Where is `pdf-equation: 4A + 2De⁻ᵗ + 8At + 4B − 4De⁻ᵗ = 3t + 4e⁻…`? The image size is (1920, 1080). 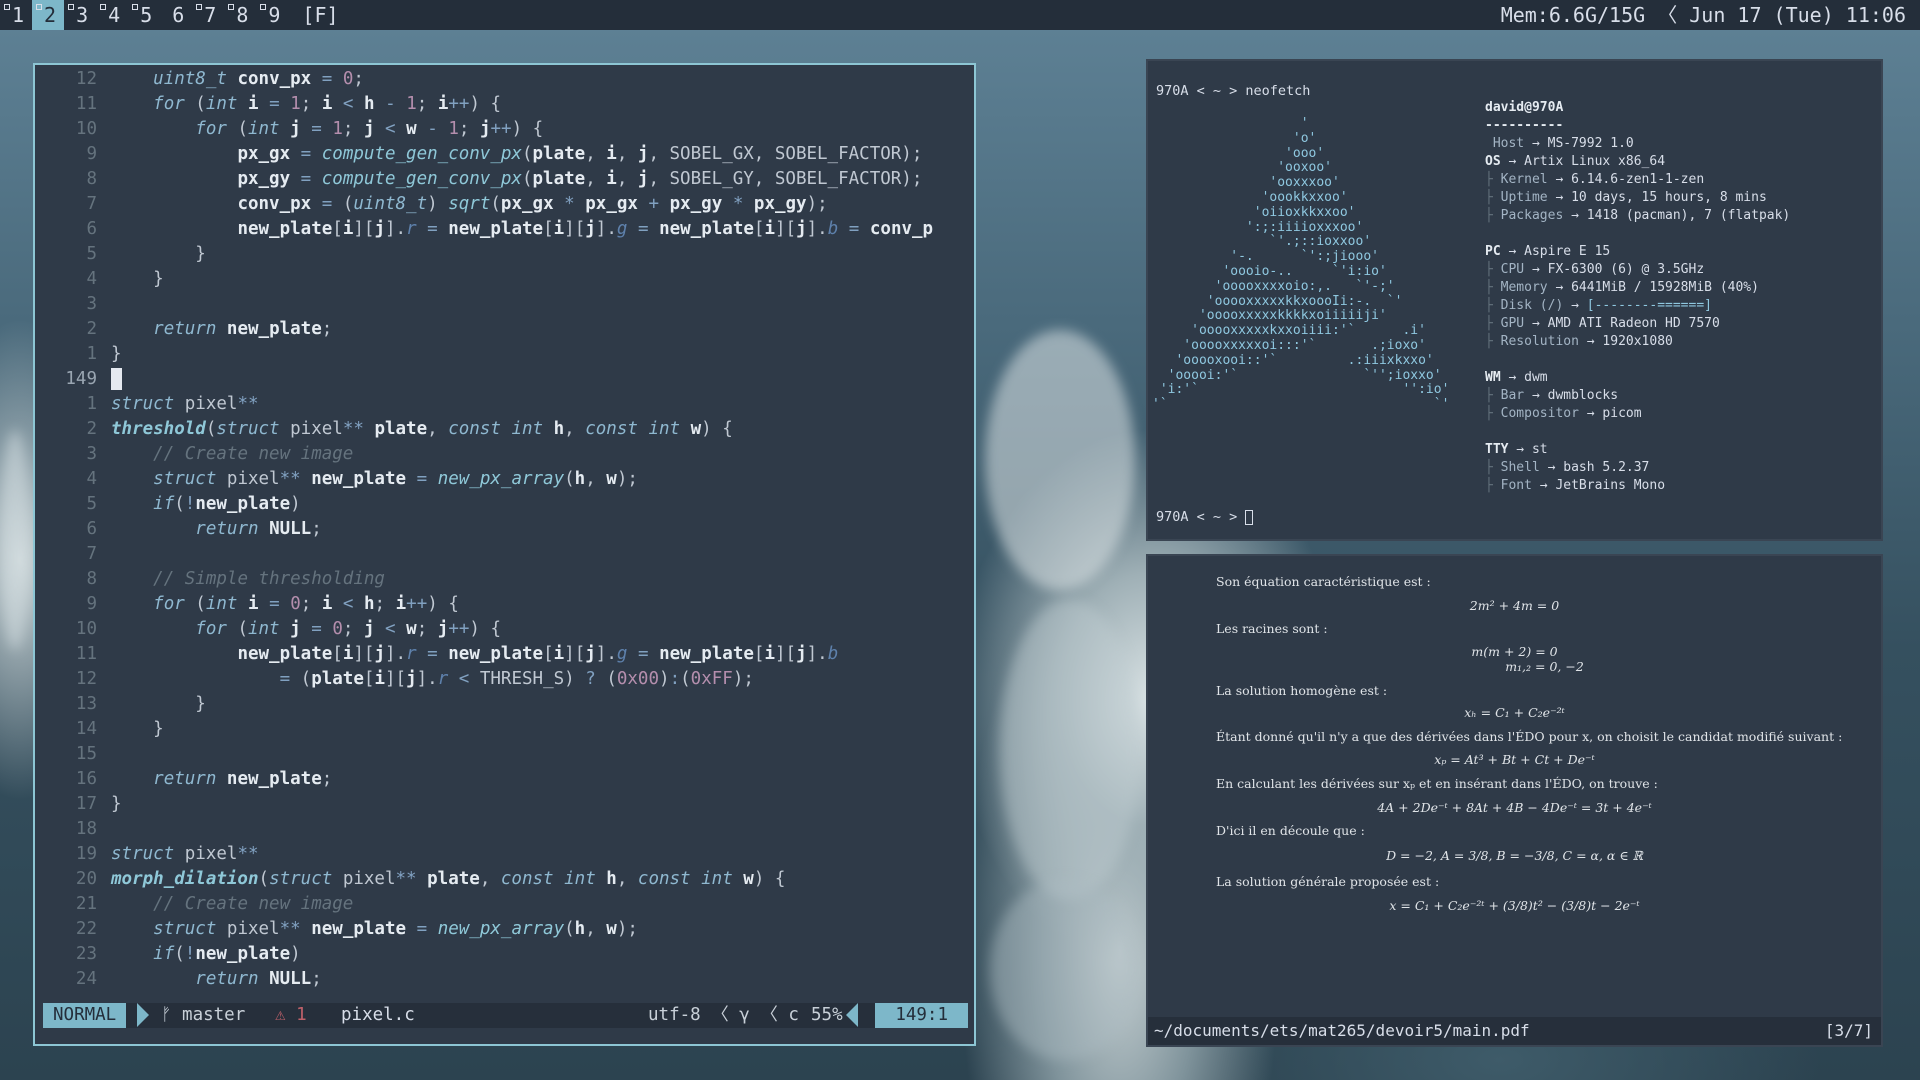
pdf-equation: 4A + 2De⁻ᵗ + 8At + 4B − 4De⁻ᵗ = 3t + 4e⁻… is located at coordinates (1514, 807).